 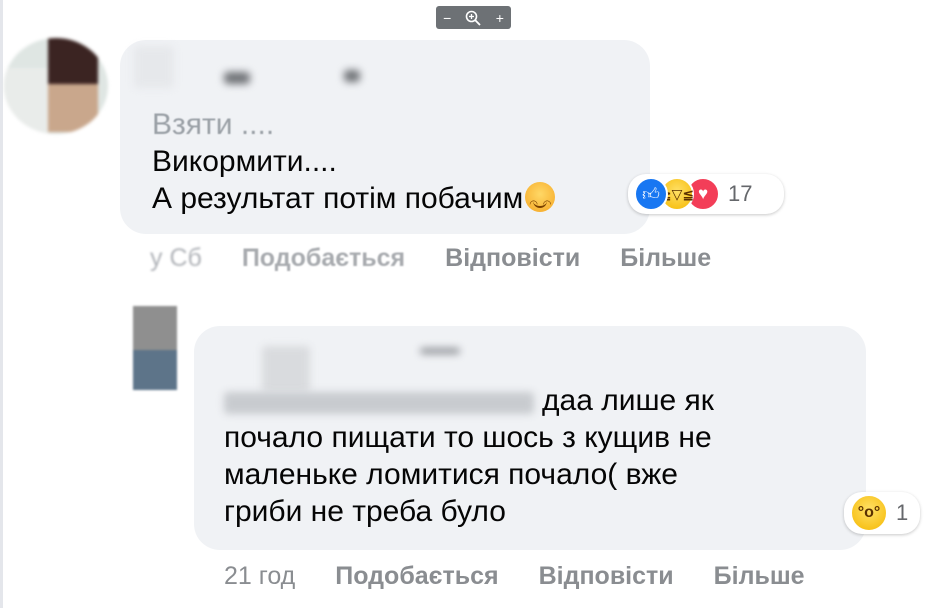 I want to click on timestamp: 21 год, so click(x=259, y=576).